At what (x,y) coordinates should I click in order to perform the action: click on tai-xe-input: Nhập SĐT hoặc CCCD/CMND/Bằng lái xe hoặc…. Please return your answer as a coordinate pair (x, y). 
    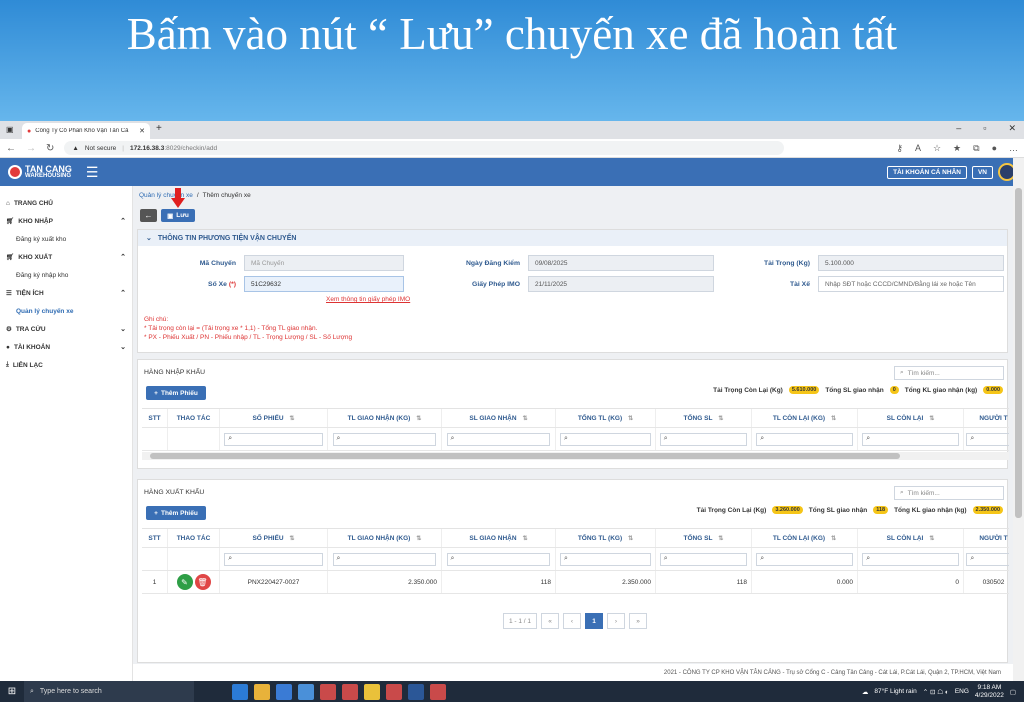
    Looking at the image, I should click on (911, 284).